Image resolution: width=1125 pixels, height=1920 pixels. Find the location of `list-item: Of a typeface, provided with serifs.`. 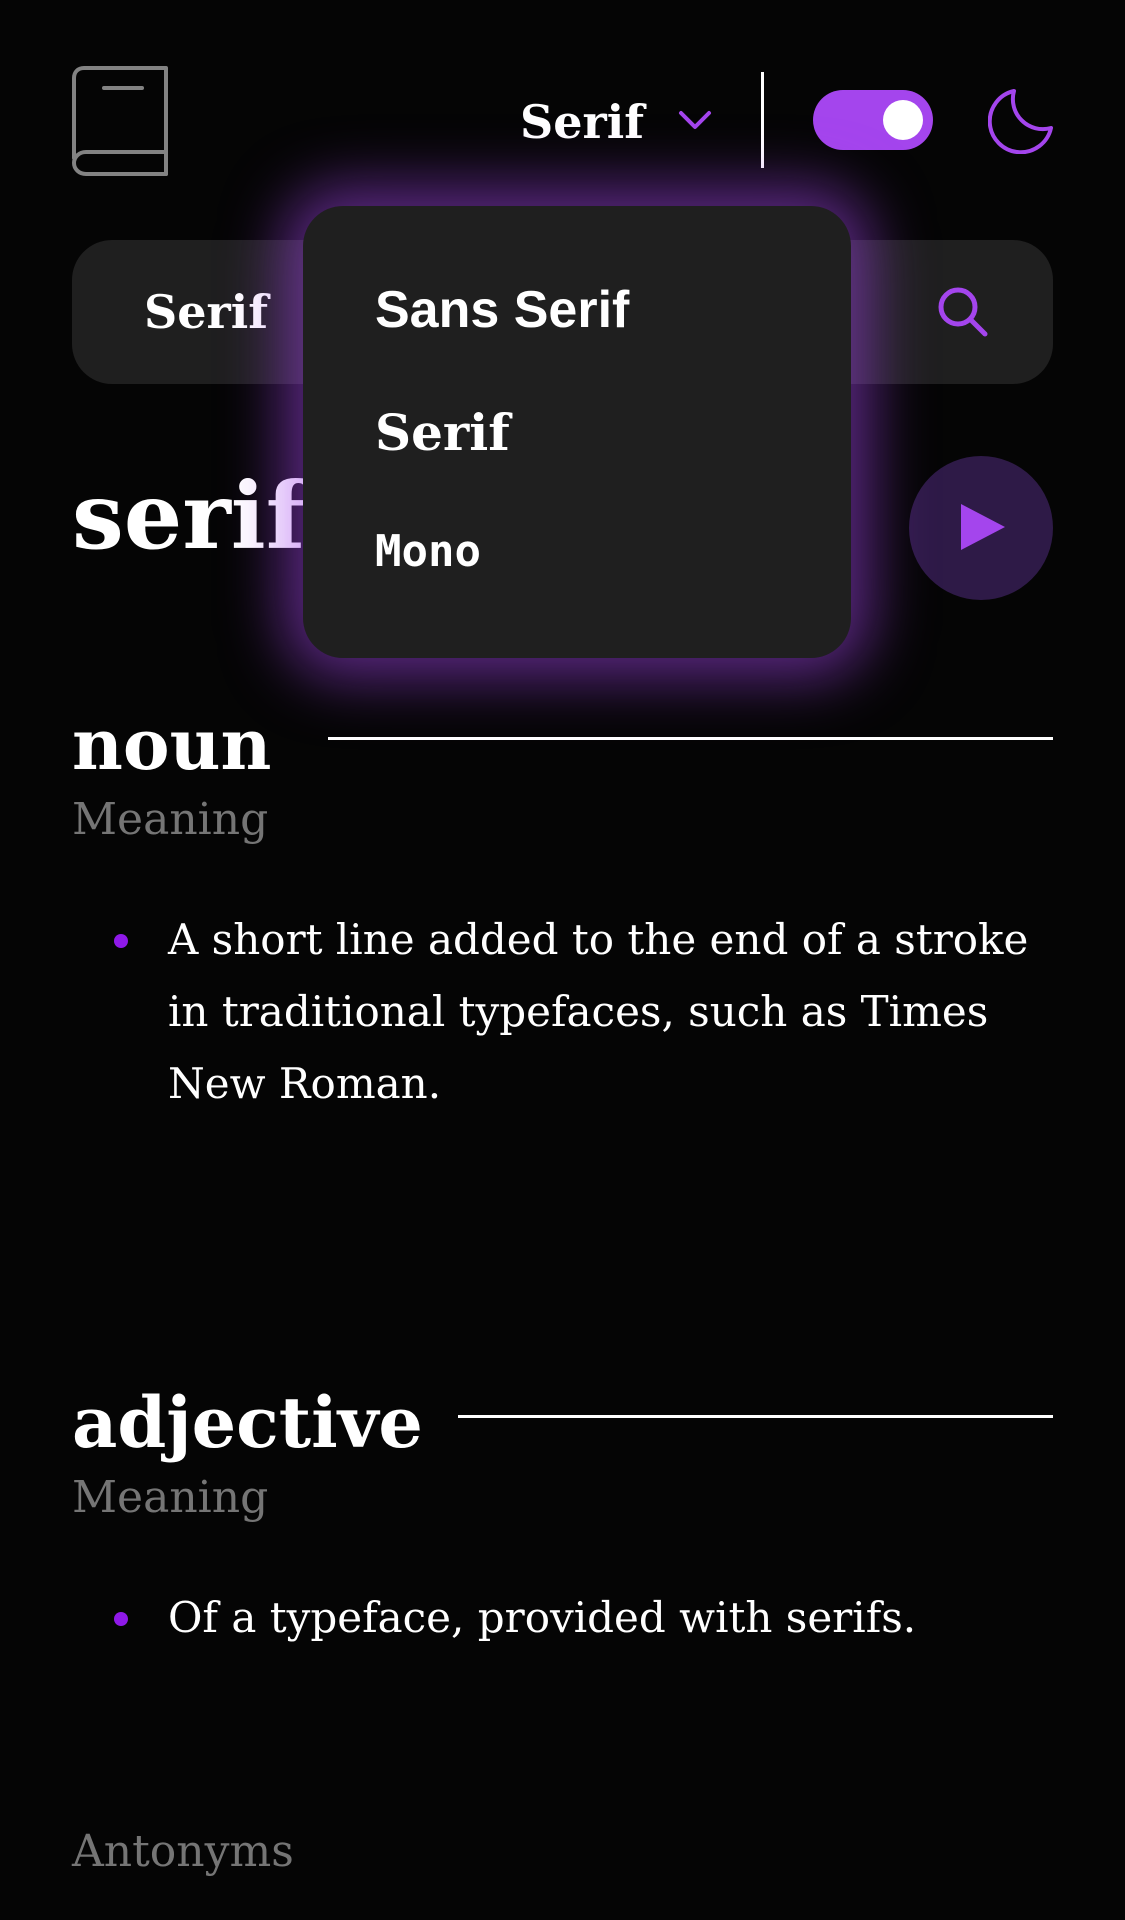

list-item: Of a typeface, provided with serifs. is located at coordinates (562, 1618).